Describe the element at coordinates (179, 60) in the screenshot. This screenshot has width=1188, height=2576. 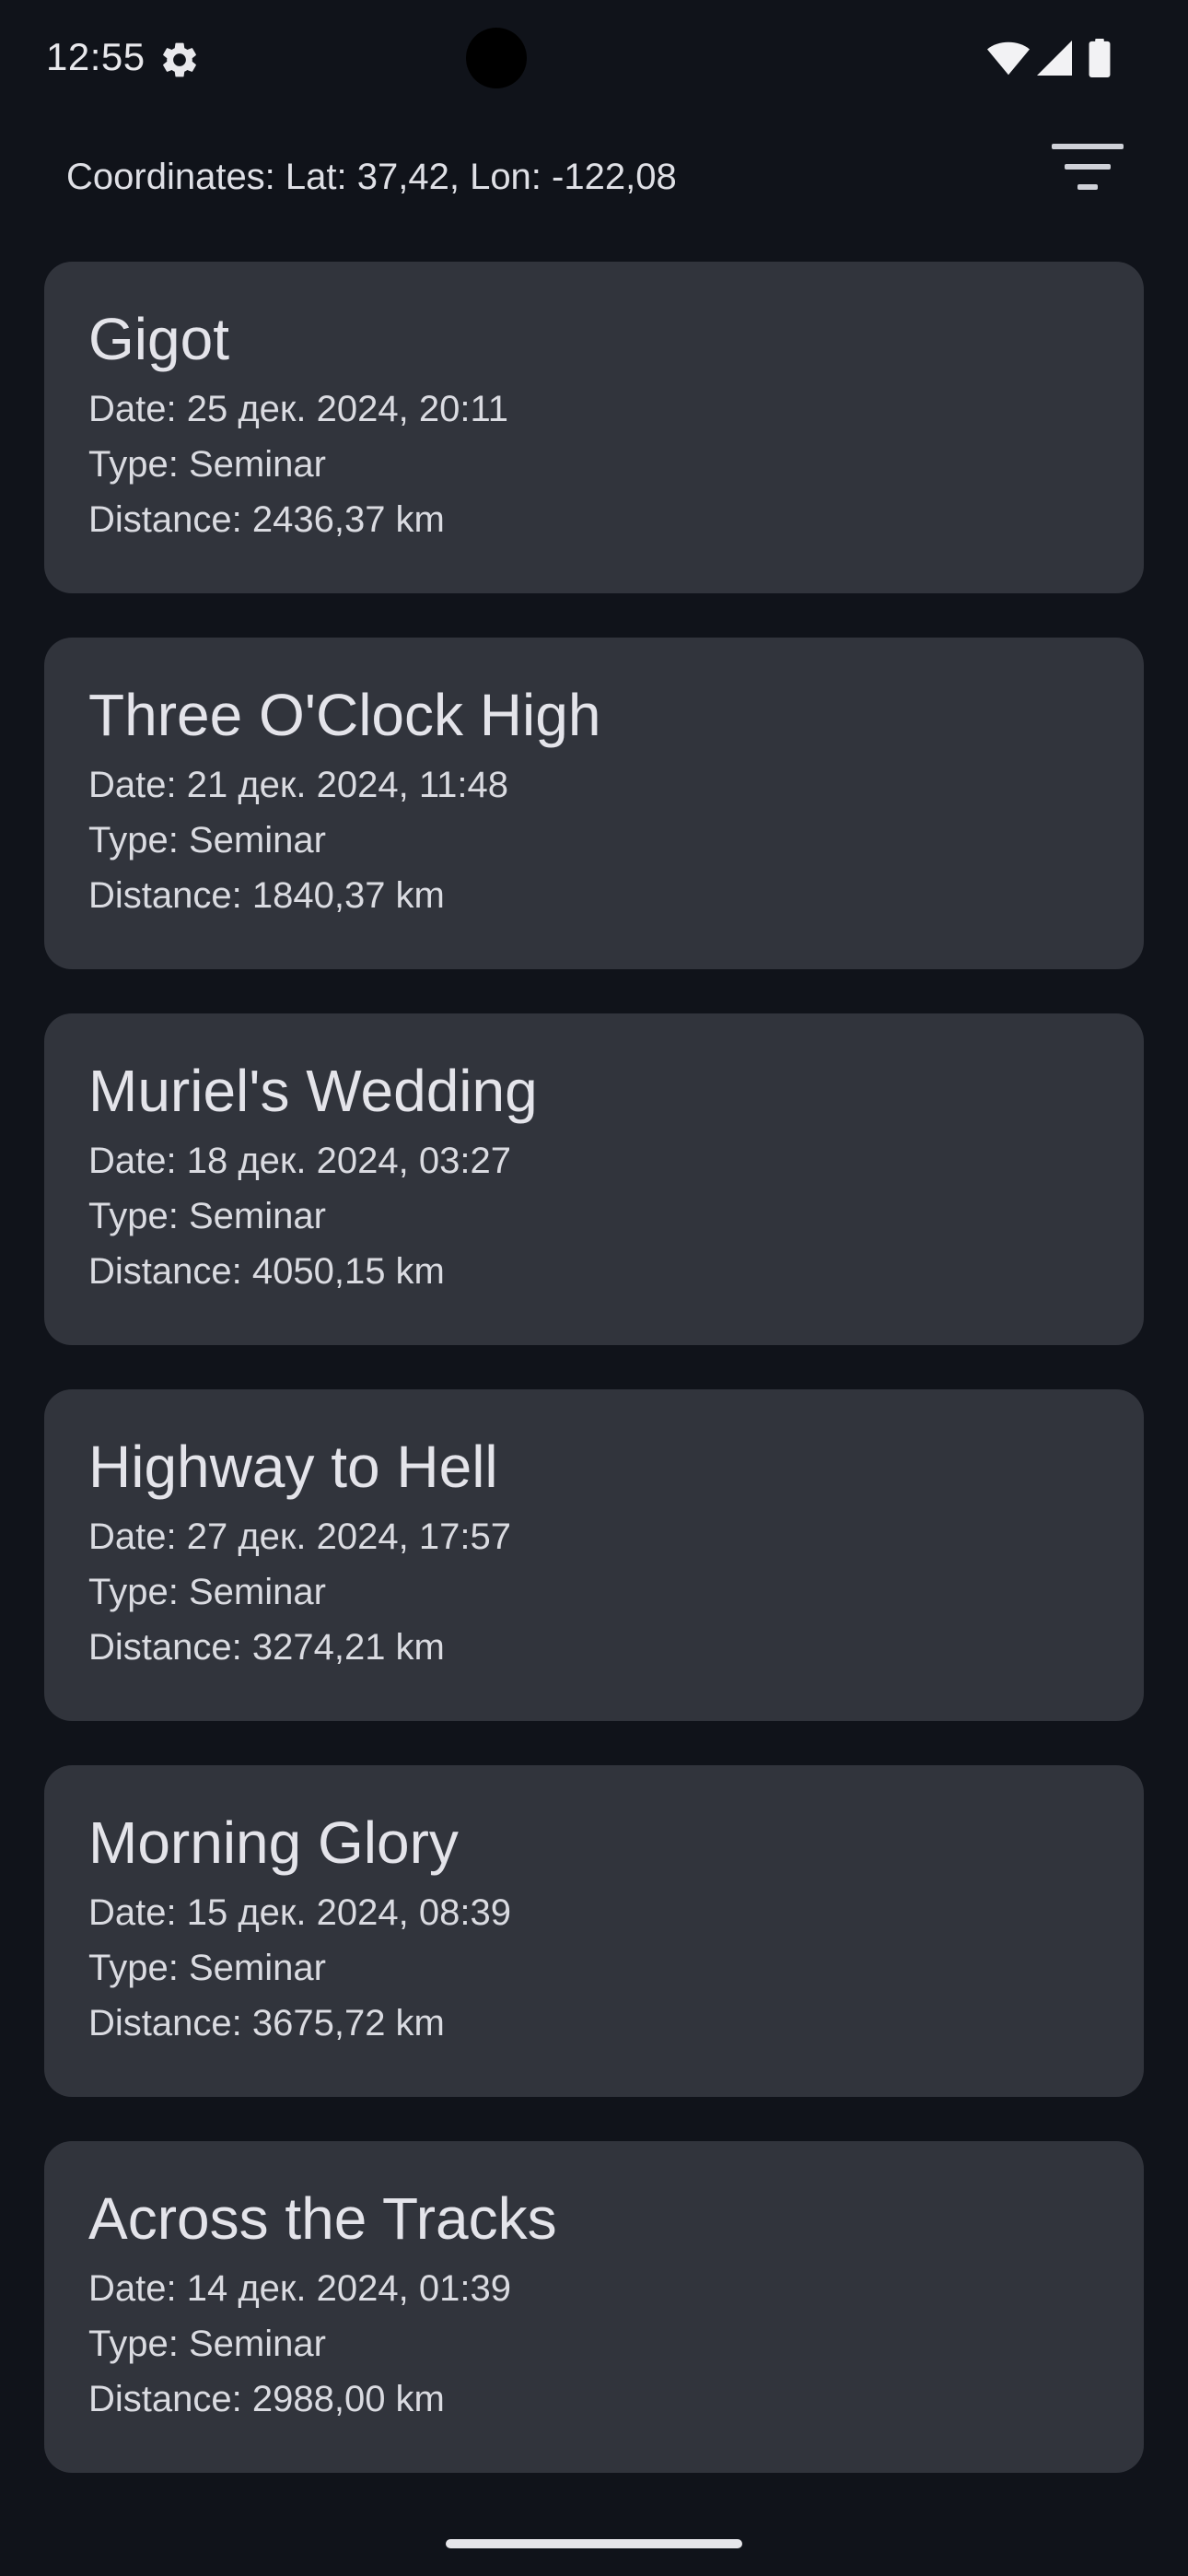
I see `settings-gear-icon` at that location.